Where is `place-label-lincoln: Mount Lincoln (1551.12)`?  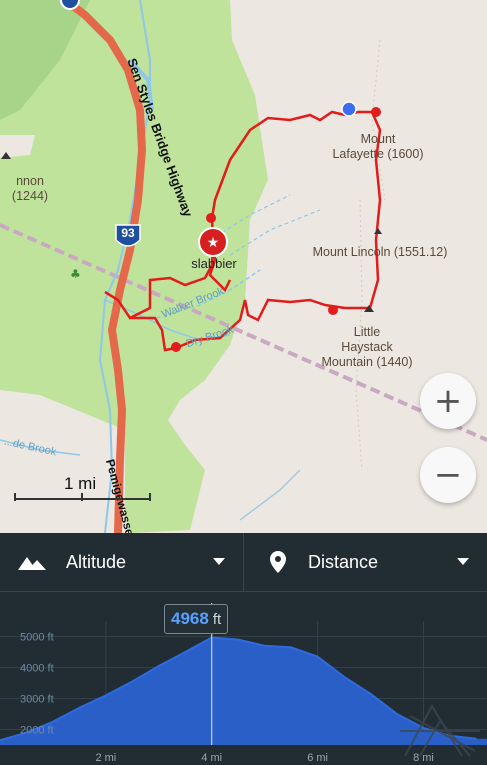
place-label-lincoln: Mount Lincoln (1551.12) is located at coordinates (380, 252).